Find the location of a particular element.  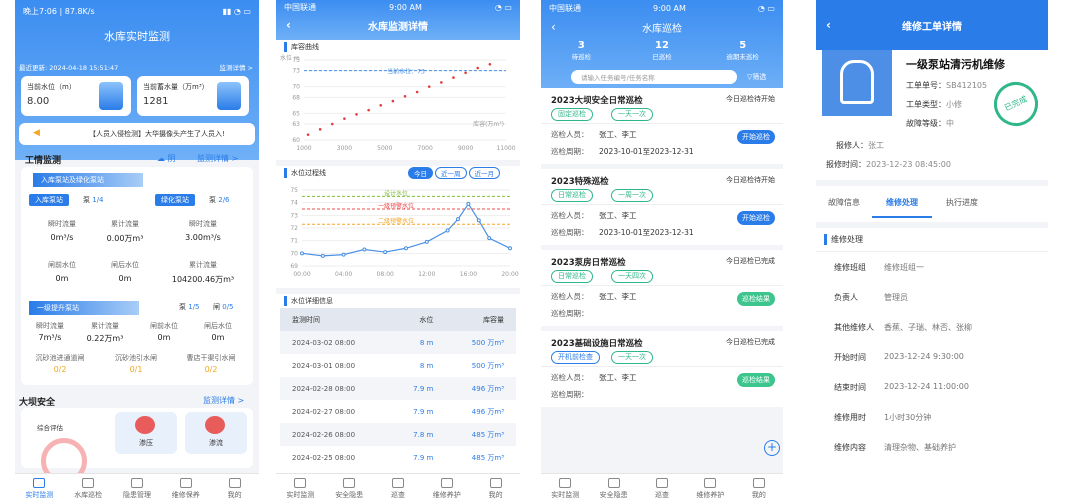

flow2-stat: 瞬时流量 3.00m³/s is located at coordinates (203, 230).